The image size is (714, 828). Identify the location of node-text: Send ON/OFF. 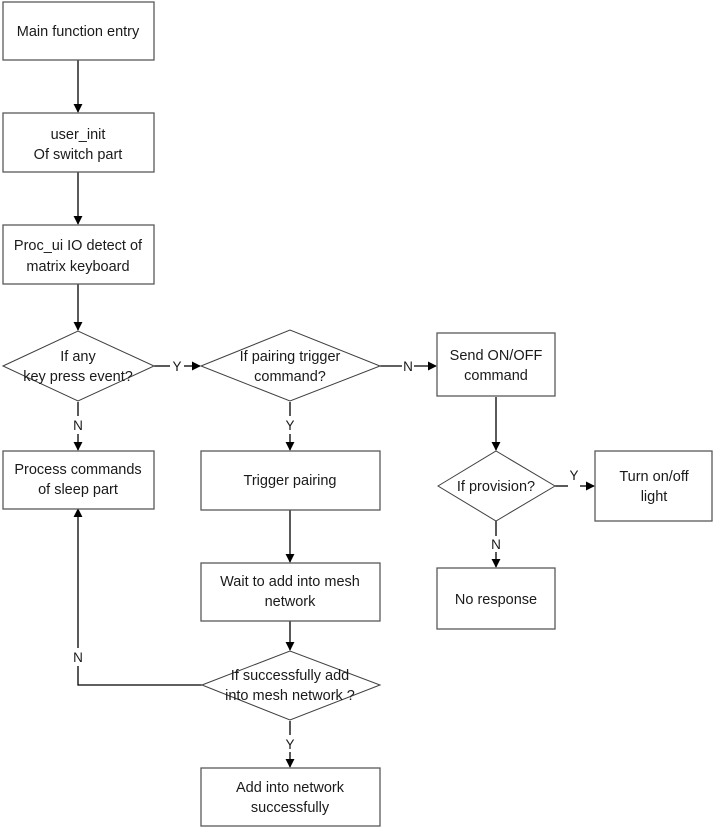
(496, 356).